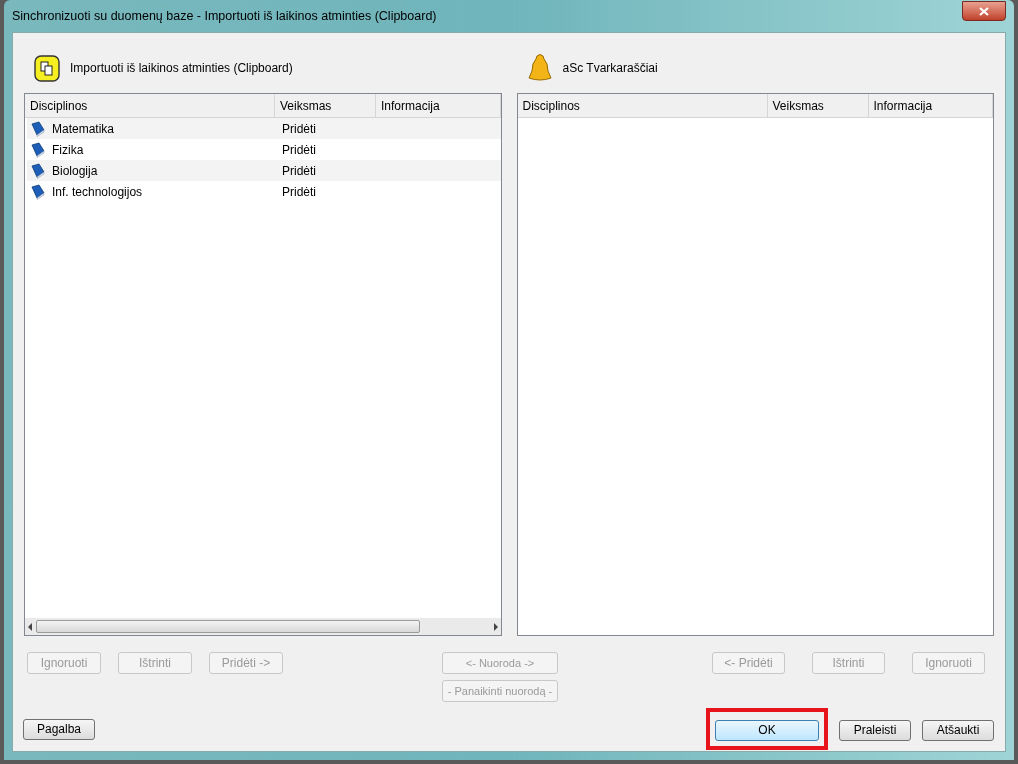 The image size is (1018, 764). I want to click on panel-title: Importuoti iš laikinos atminties (Clipboard), so click(181, 68).